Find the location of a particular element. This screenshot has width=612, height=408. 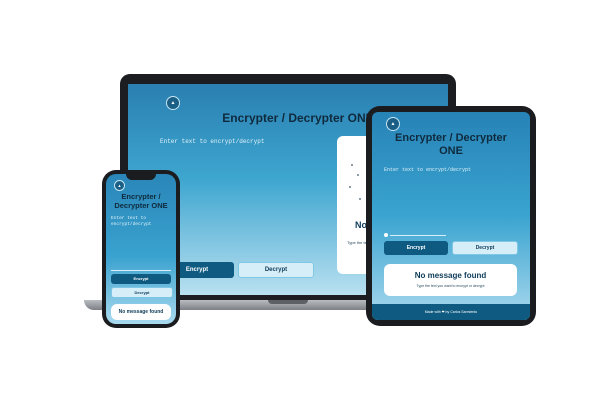

page-title-line2: ONE is located at coordinates (451, 151).